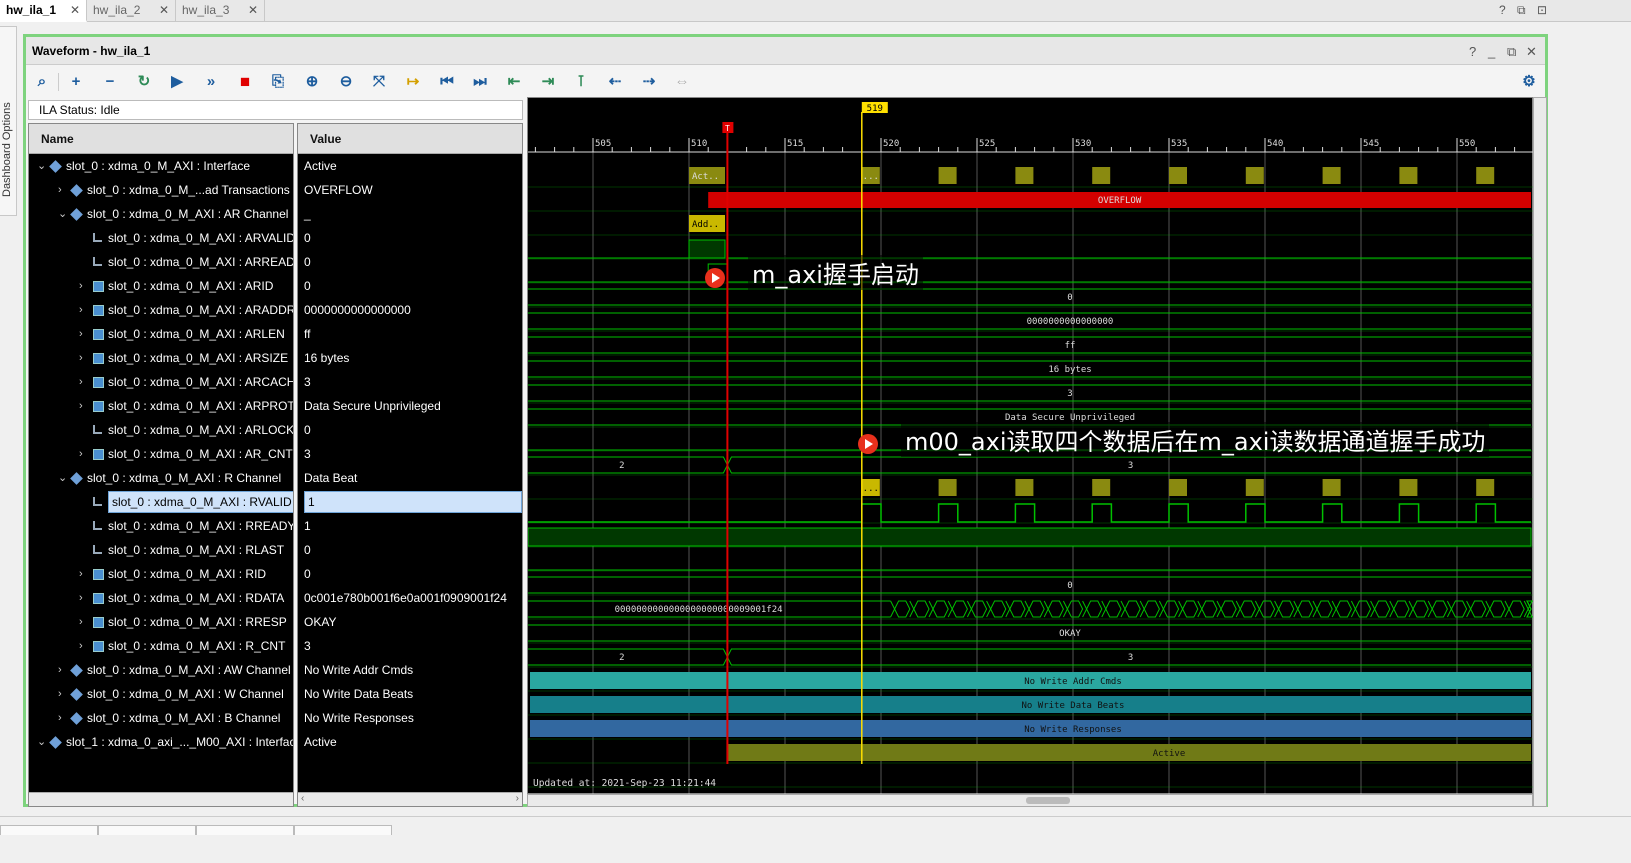  What do you see at coordinates (161, 359) in the screenshot?
I see `signal-row: › slot_0 : xdma_0_M_AXI : ARSIZE` at bounding box center [161, 359].